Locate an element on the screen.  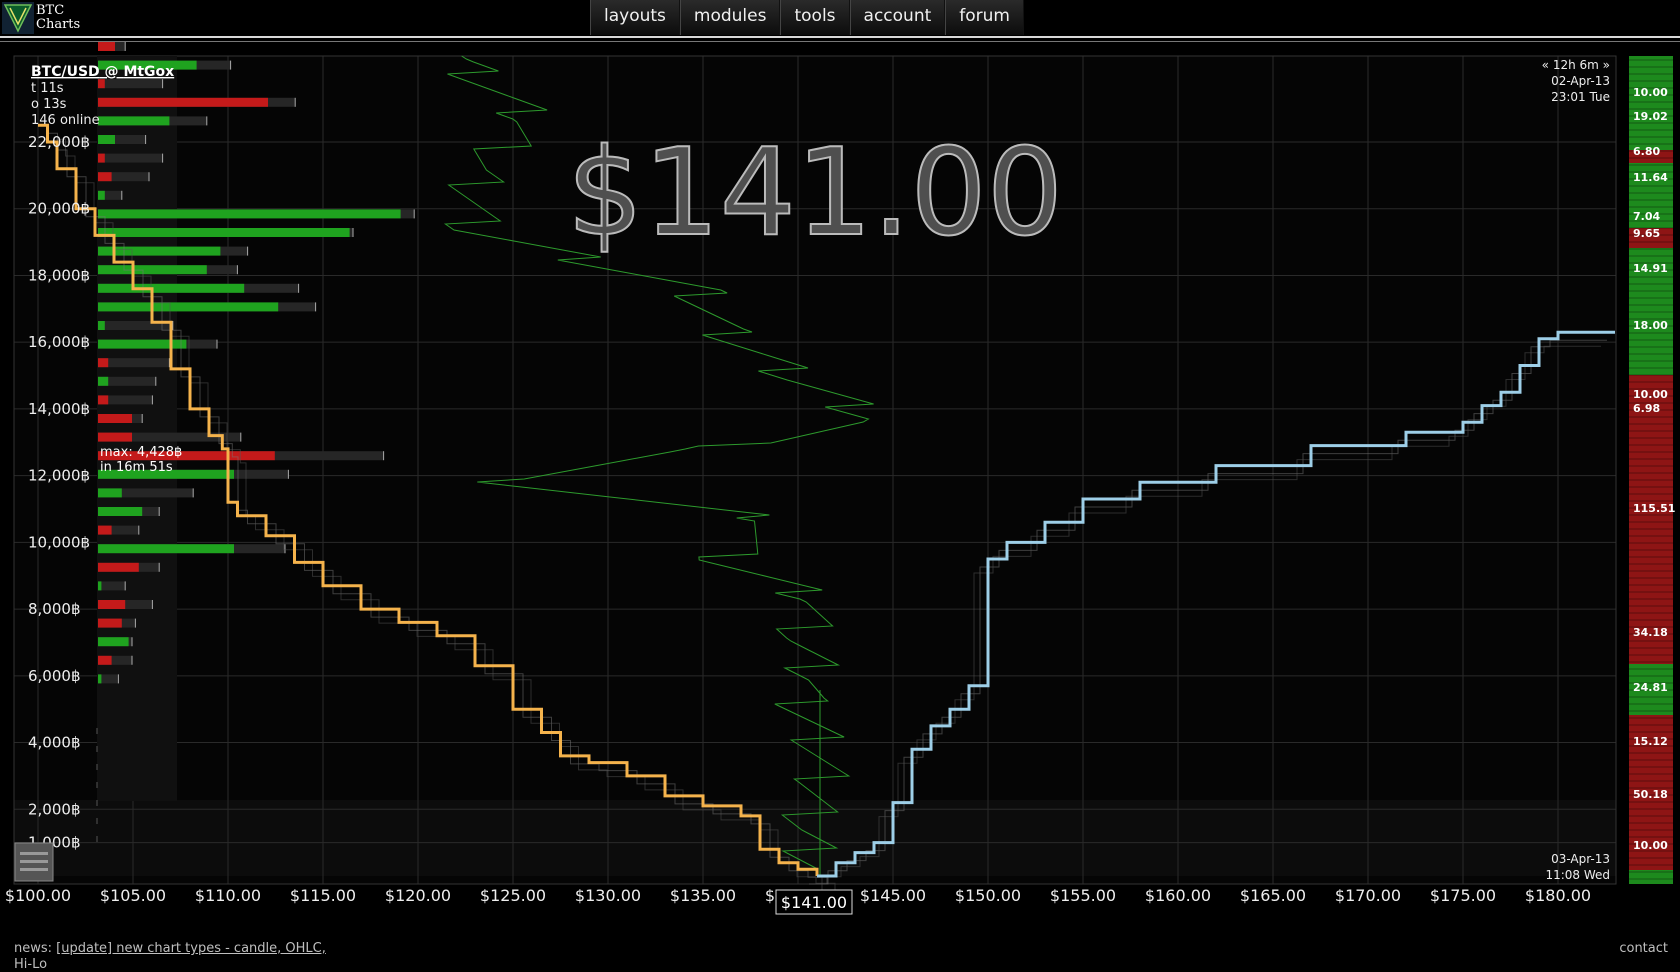
orderbook-backdrop is located at coordinates (137, 428).